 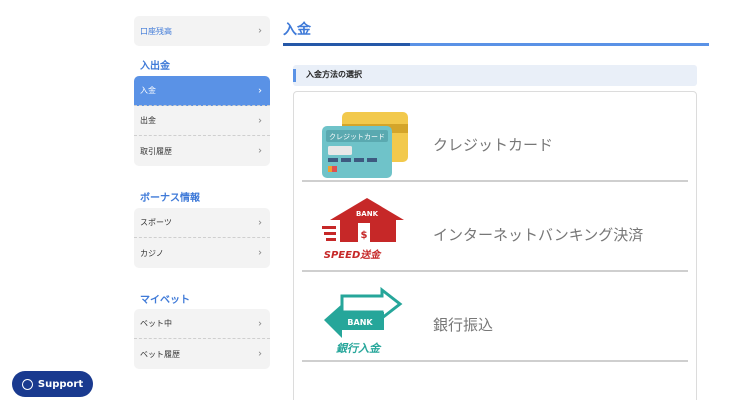 What do you see at coordinates (148, 90) in the screenshot?
I see `sidebar-item-label: 入金` at bounding box center [148, 90].